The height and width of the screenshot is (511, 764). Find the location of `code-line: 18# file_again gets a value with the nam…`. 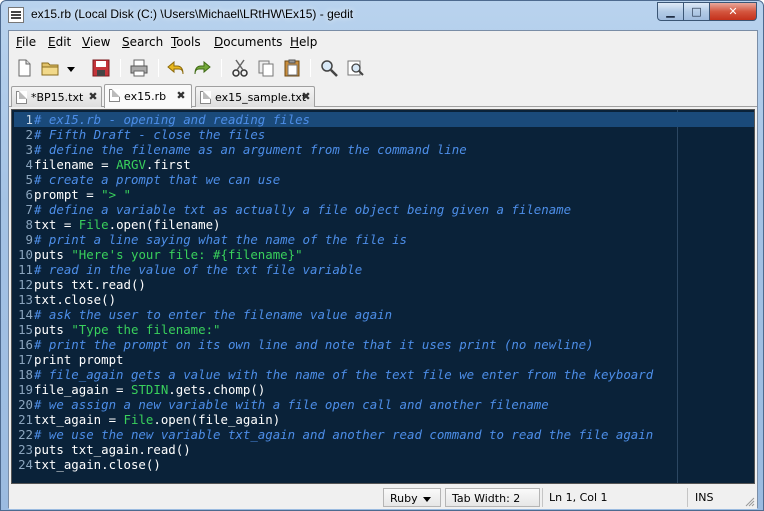

code-line: 18# file_again gets a value with the nam… is located at coordinates (384, 374).